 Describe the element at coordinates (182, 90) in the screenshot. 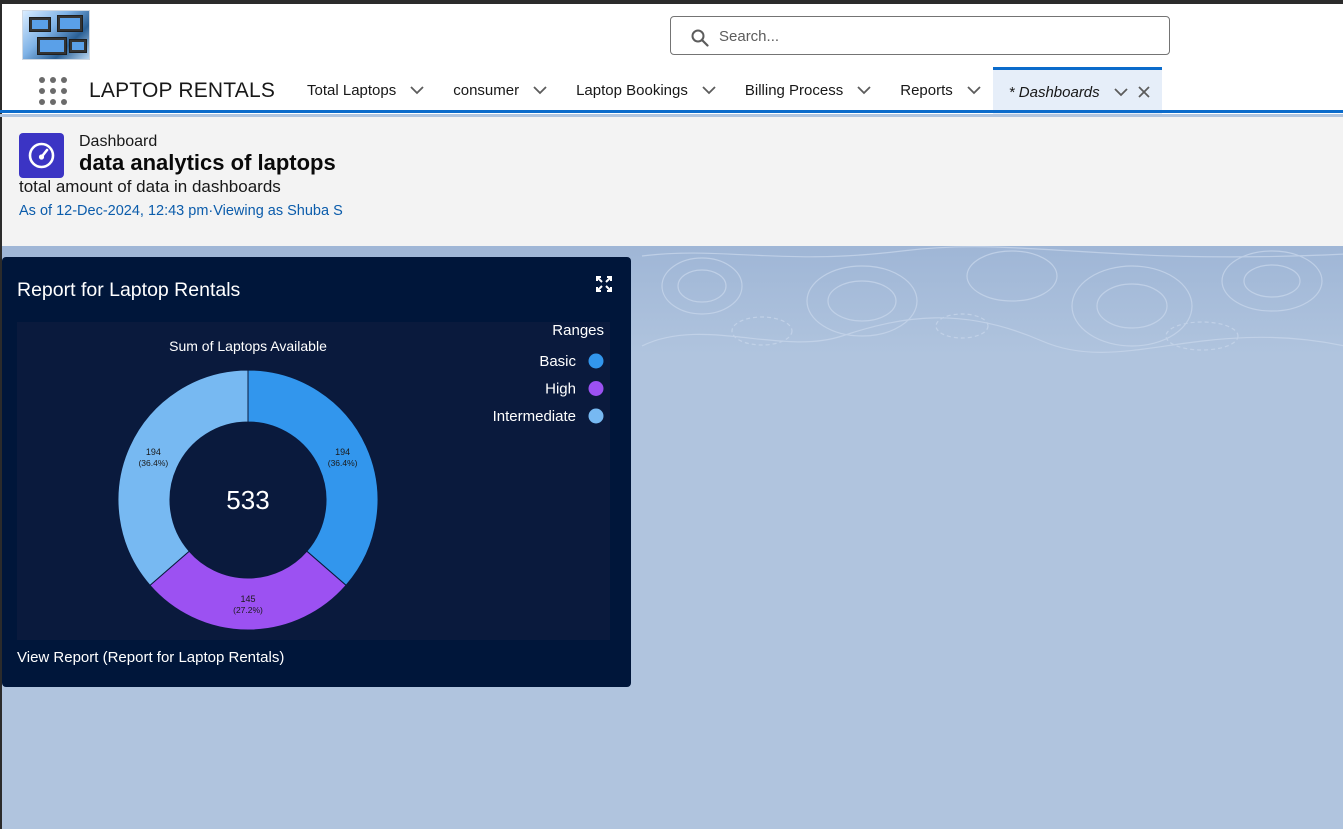

I see `app-name: LAPTOP RENTALS` at that location.